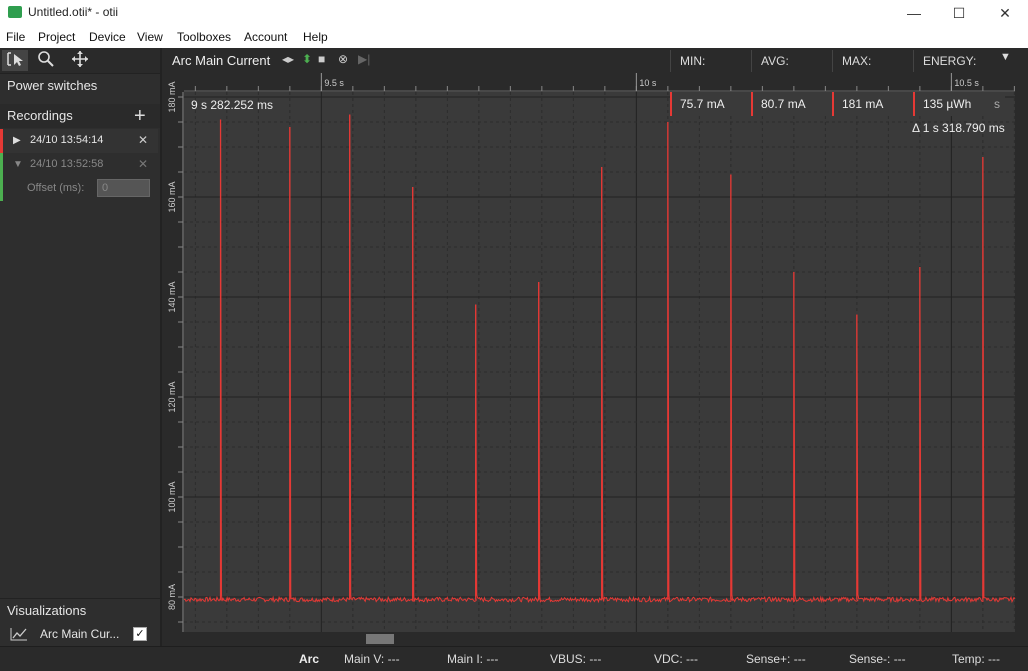  Describe the element at coordinates (172, 496) in the screenshot. I see `y-tick-label: 100 mA` at that location.